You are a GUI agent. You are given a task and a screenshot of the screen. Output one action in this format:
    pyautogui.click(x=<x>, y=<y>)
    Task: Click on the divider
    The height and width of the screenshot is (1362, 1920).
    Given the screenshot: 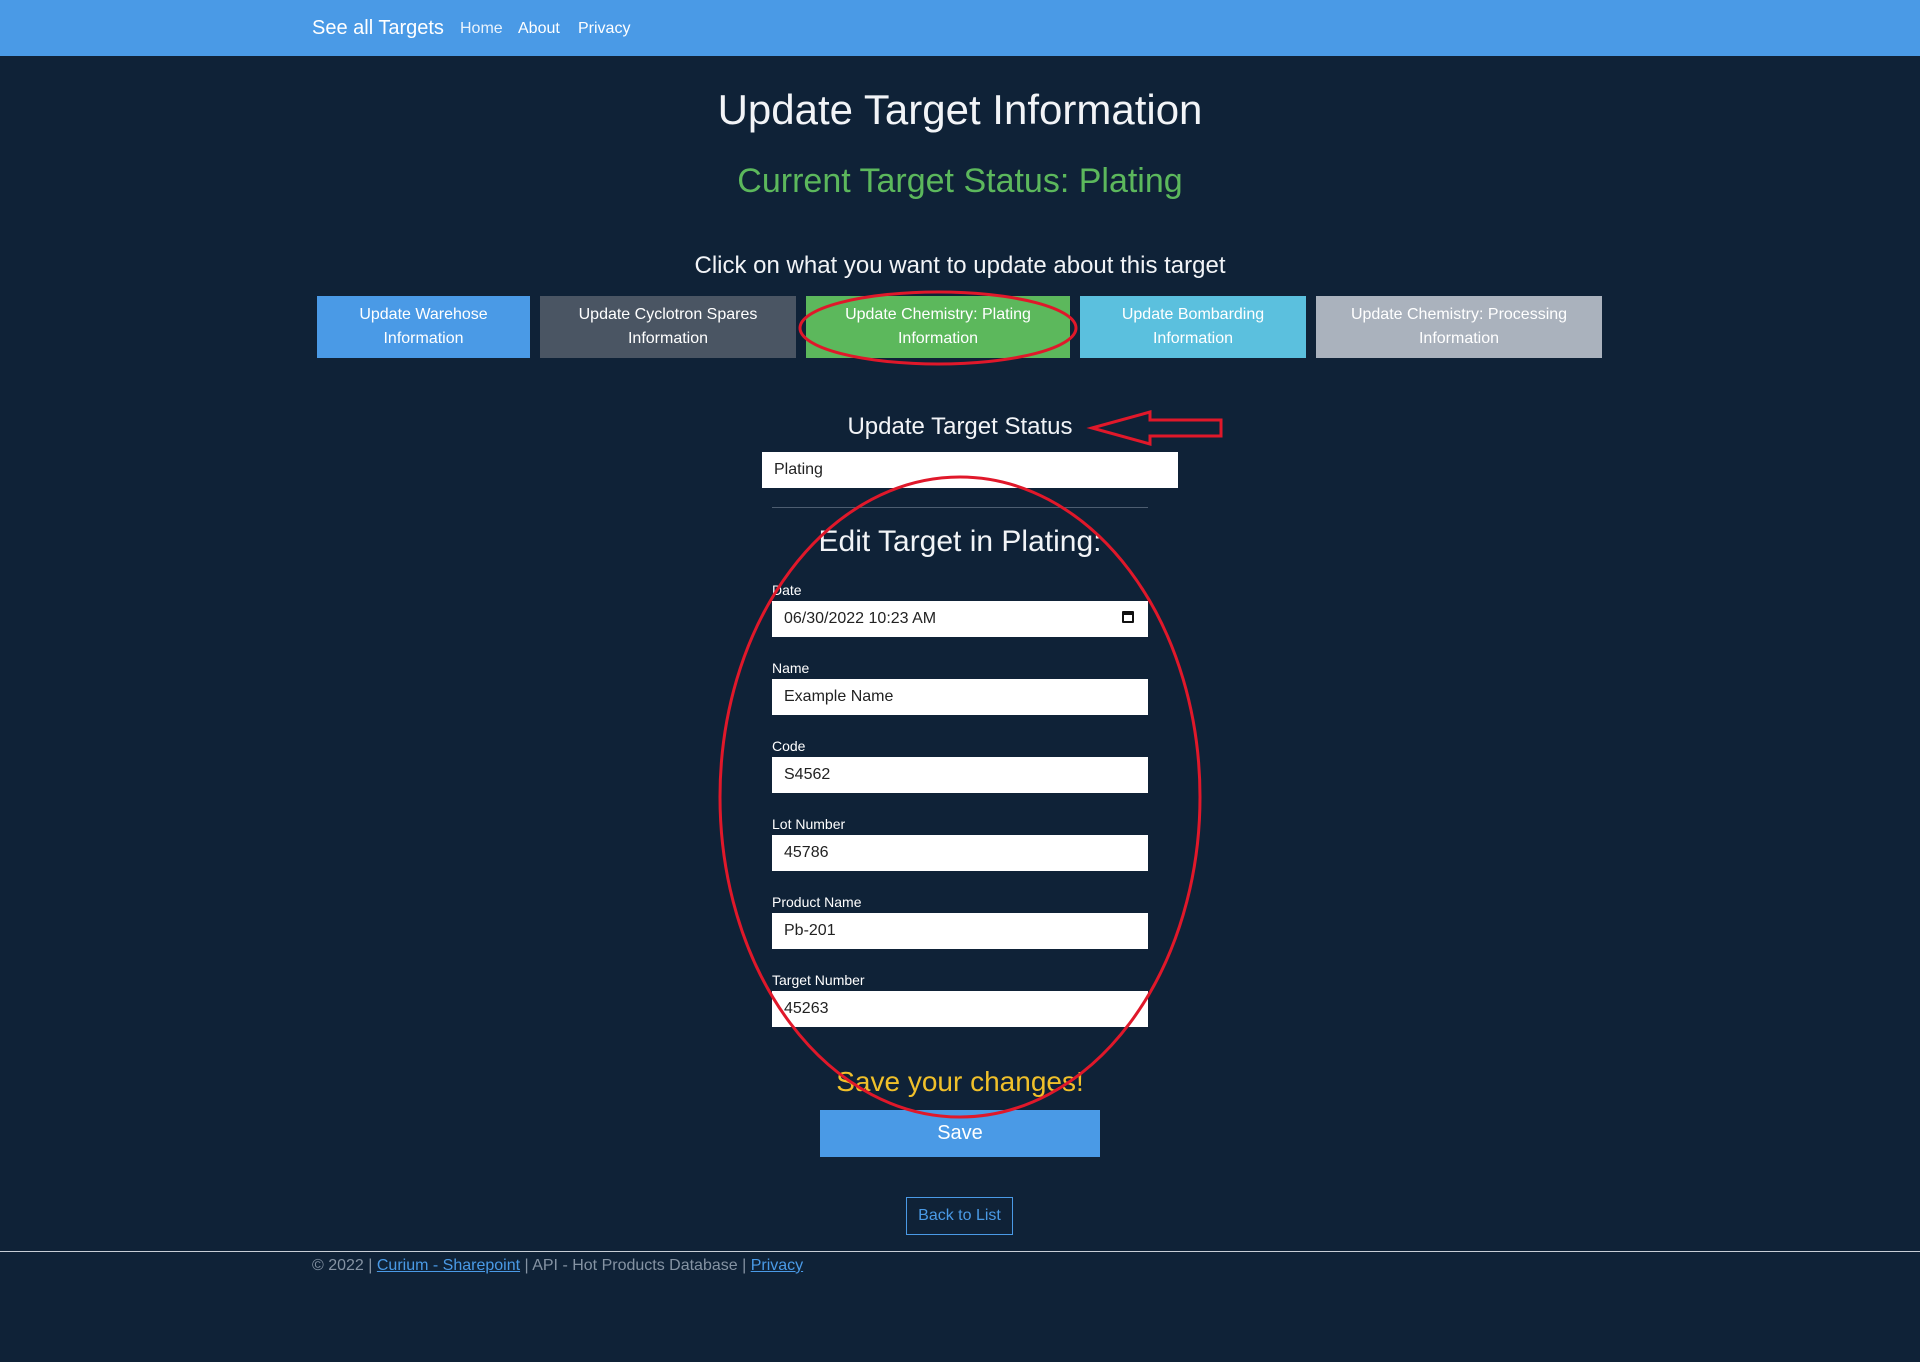 What is the action you would take?
    pyautogui.click(x=960, y=507)
    